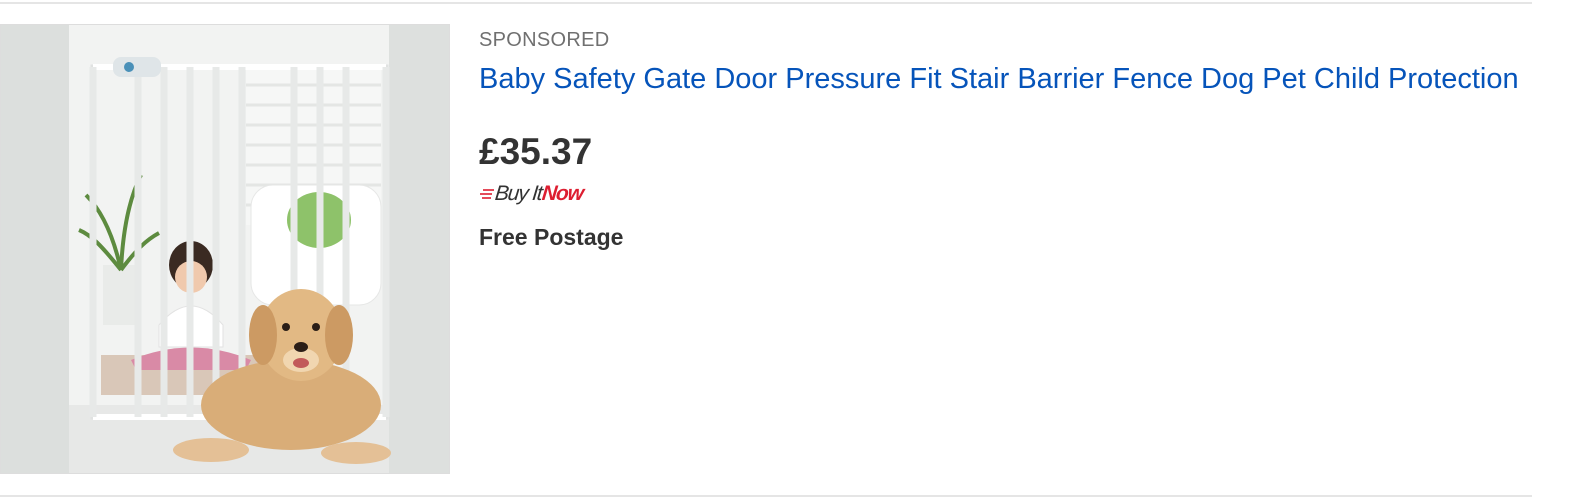 This screenshot has width=1574, height=500. Describe the element at coordinates (551, 237) in the screenshot. I see `postage-info: Free Postage` at that location.